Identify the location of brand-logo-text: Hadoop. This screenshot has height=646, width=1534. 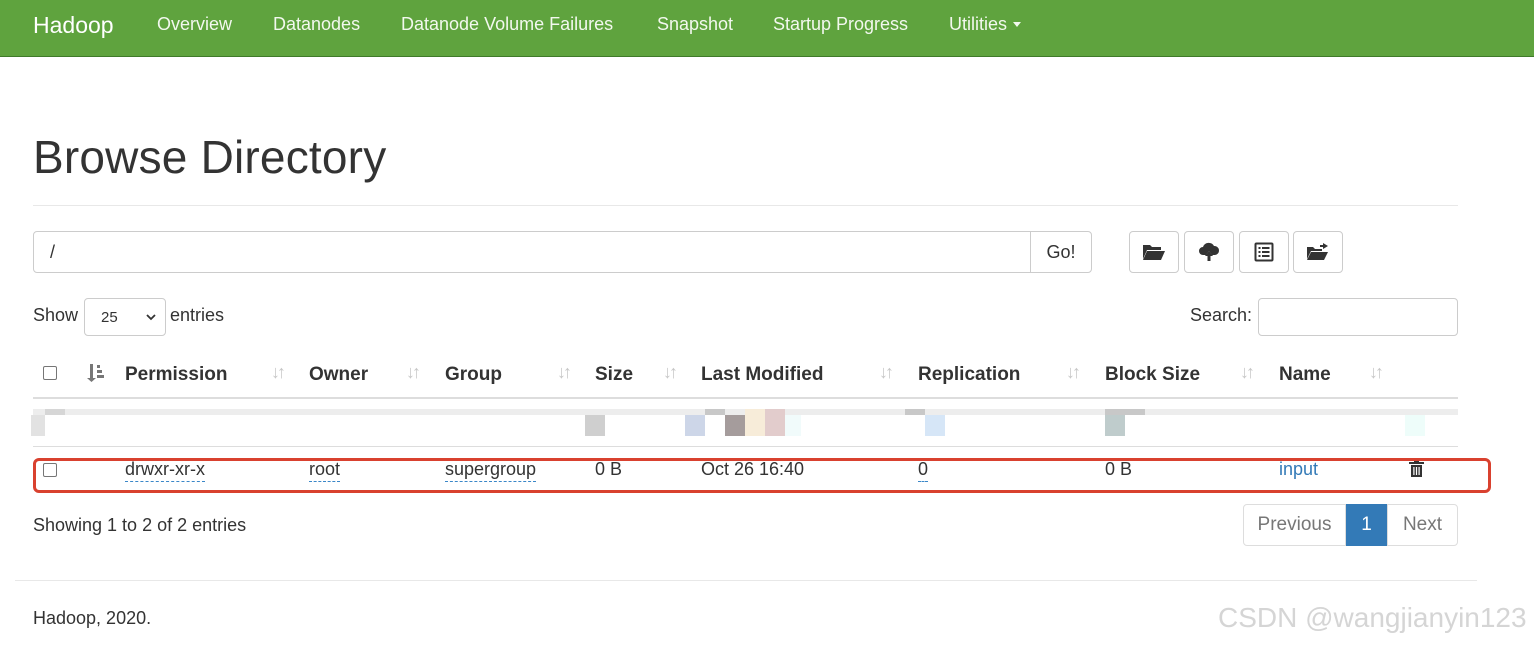
(73, 25).